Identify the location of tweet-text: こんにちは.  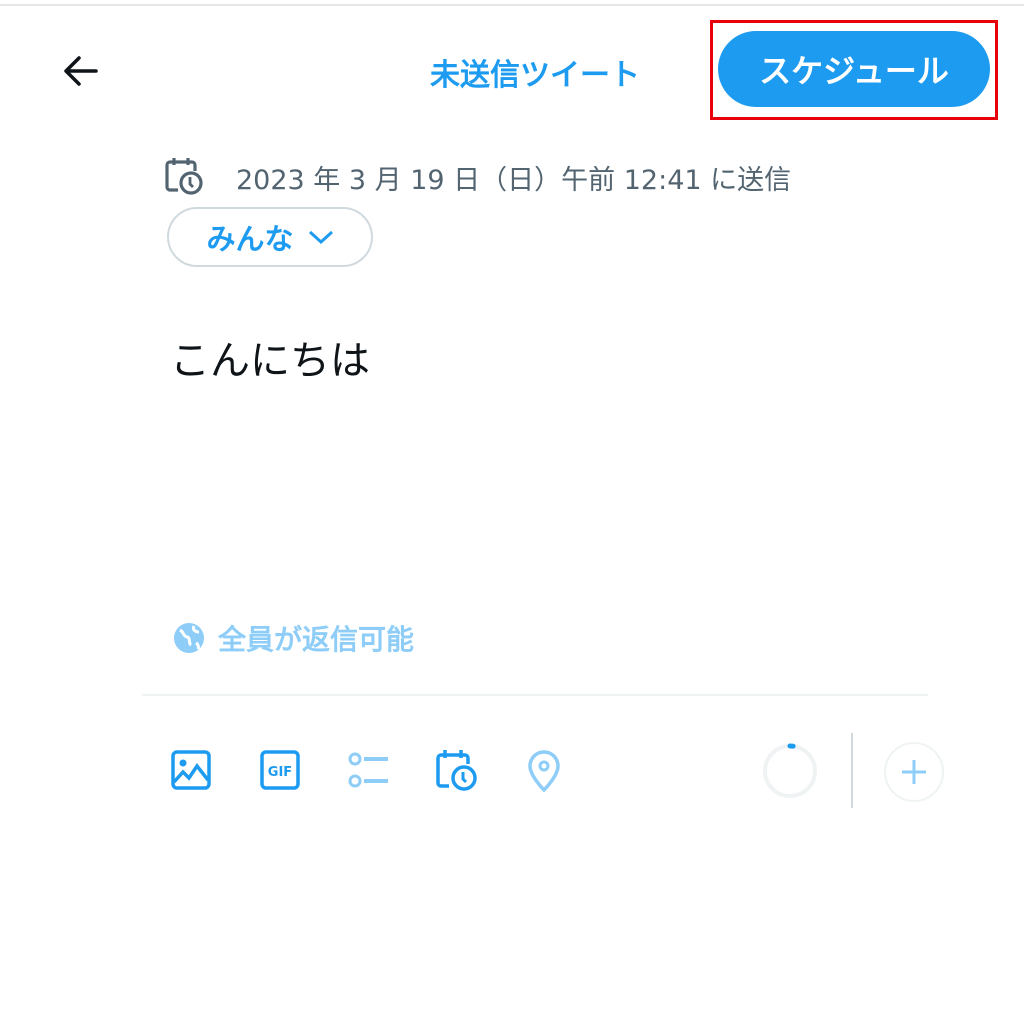
(270, 357).